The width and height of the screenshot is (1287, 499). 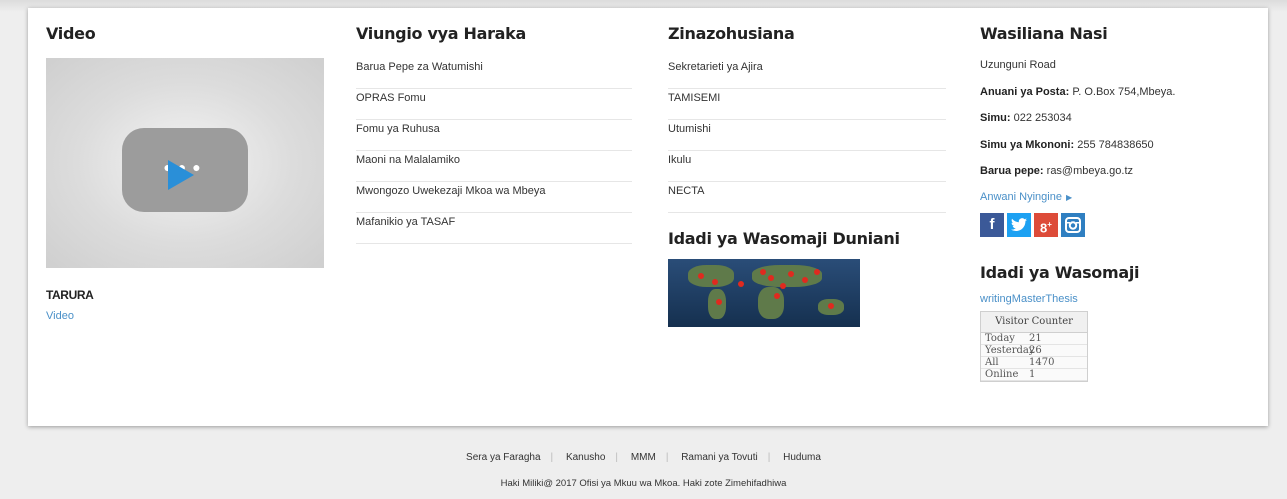 What do you see at coordinates (1034, 375) in the screenshot?
I see `counter-row: Online 1` at bounding box center [1034, 375].